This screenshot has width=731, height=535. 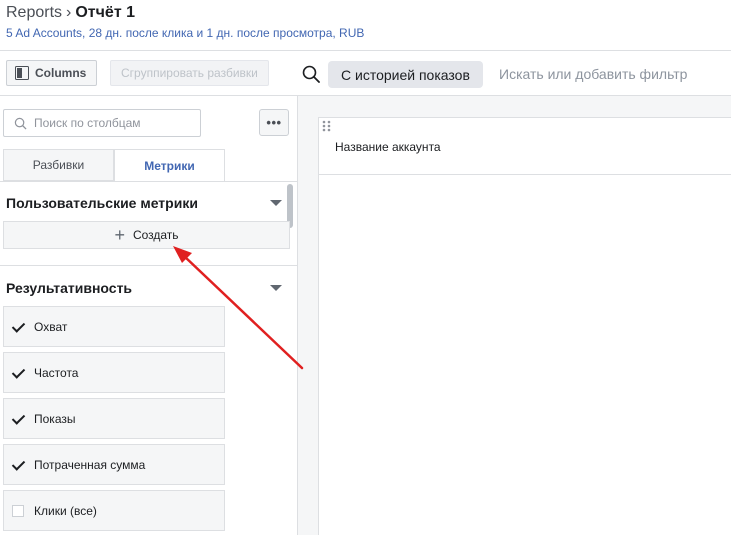 I want to click on tab-metrics: Метрики, so click(x=169, y=165).